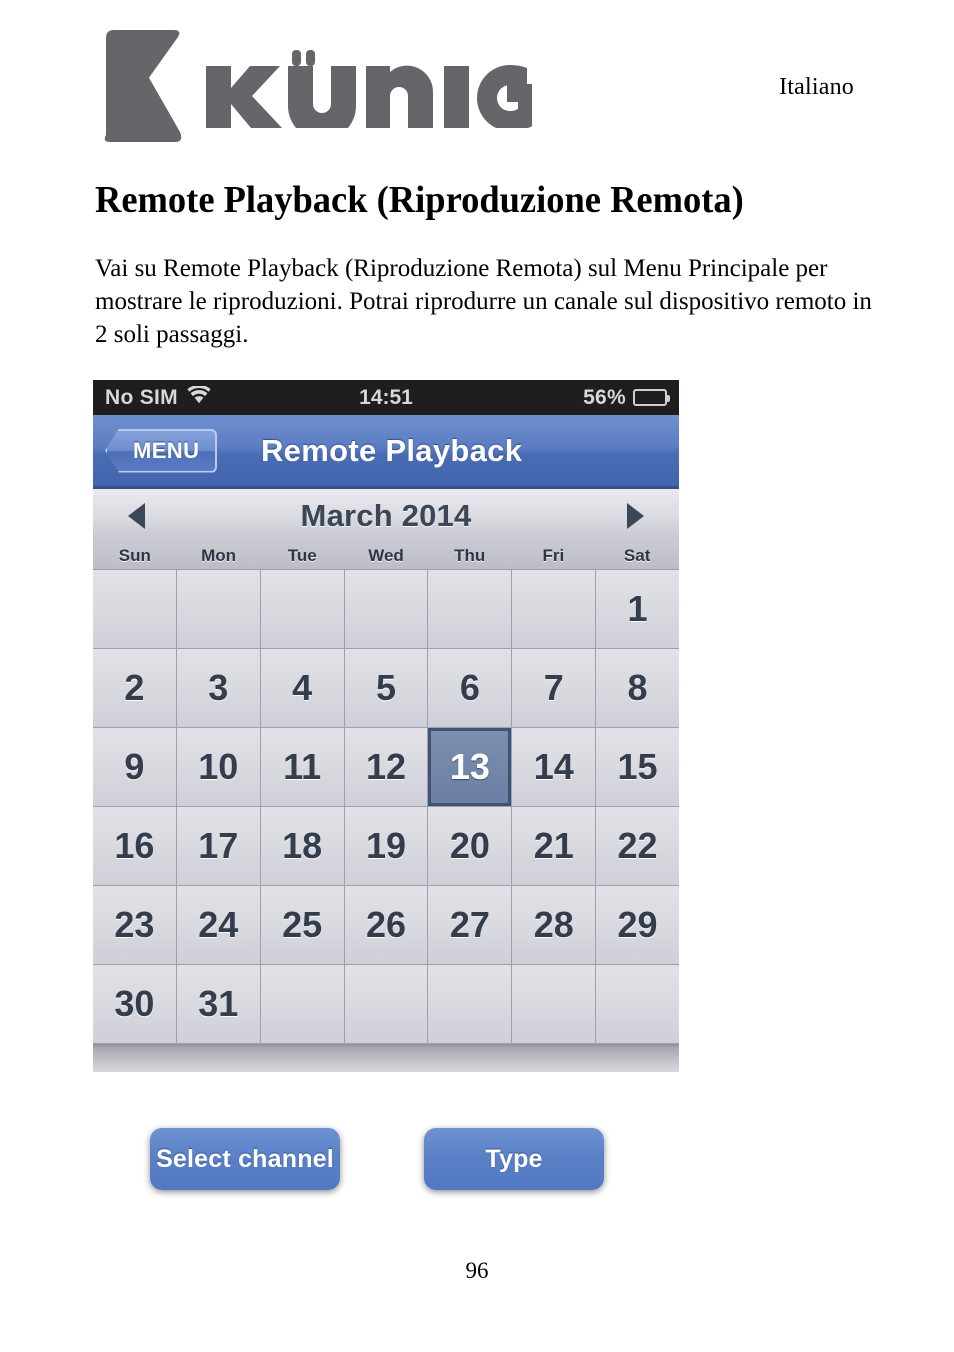  What do you see at coordinates (134, 1004) in the screenshot?
I see `calendar-day-30: 30` at bounding box center [134, 1004].